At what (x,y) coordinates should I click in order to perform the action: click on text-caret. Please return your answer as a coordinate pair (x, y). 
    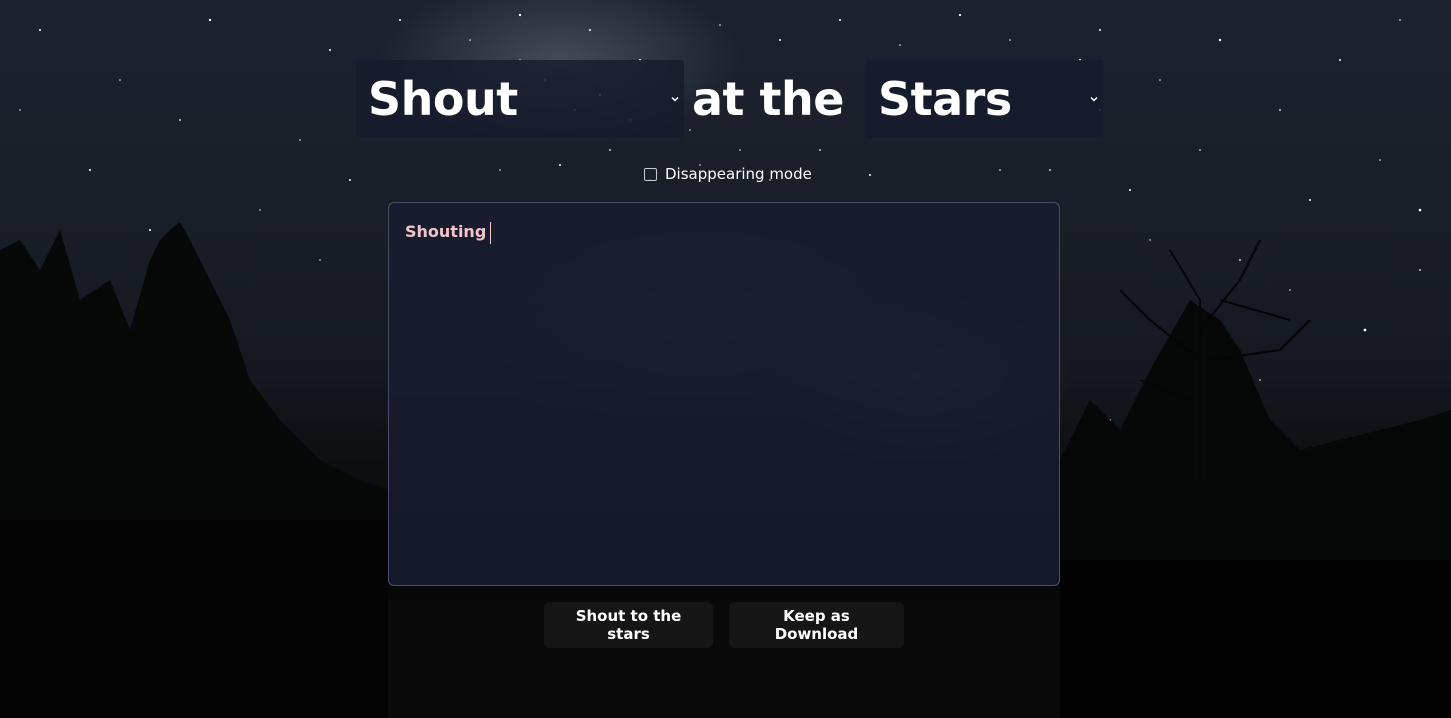
    Looking at the image, I should click on (491, 233).